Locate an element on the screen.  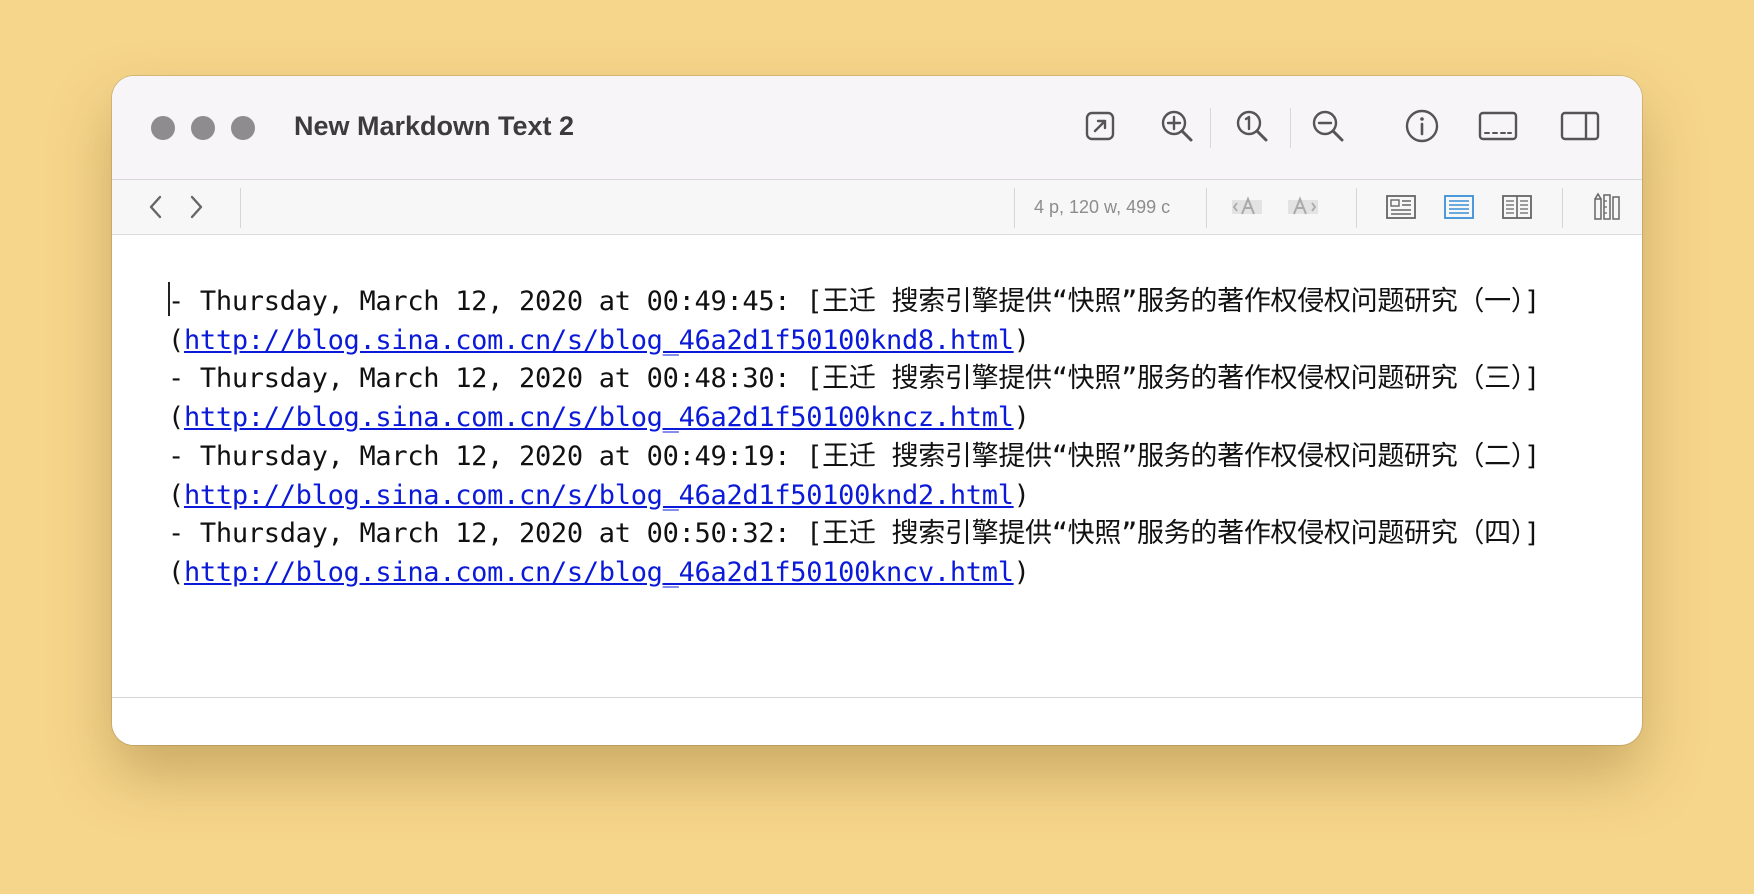
window-controls is located at coordinates (203, 128).